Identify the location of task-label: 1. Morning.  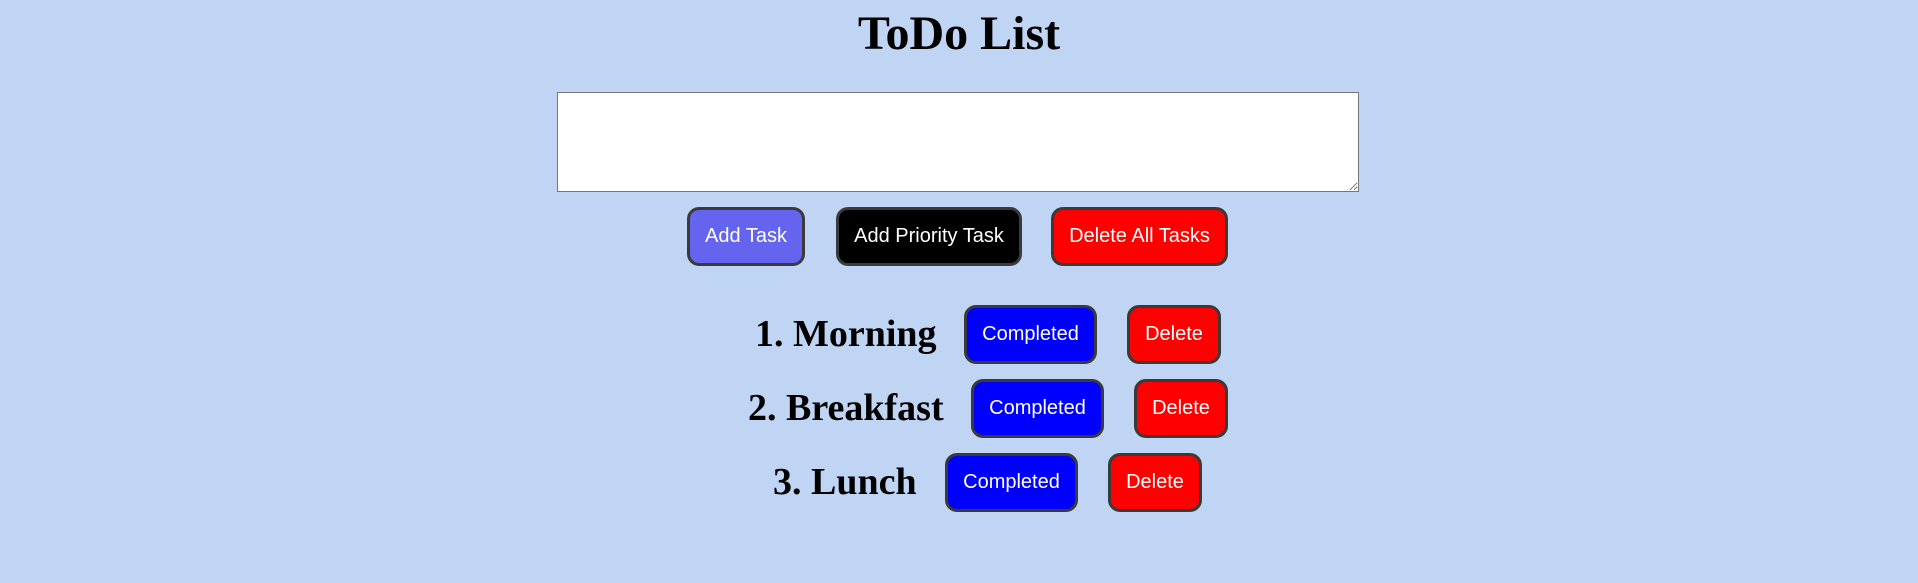
(846, 334).